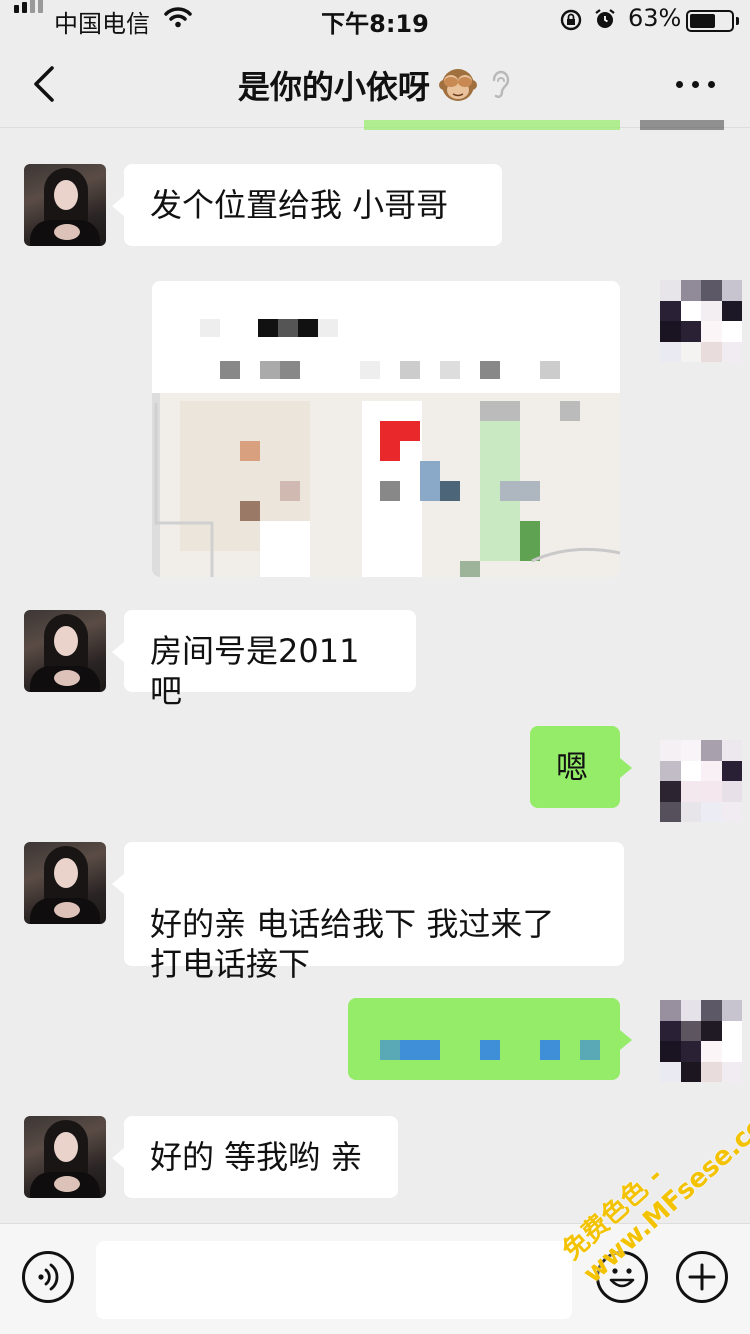 The image size is (750, 1334). I want to click on voice-icon, so click(48, 1277).